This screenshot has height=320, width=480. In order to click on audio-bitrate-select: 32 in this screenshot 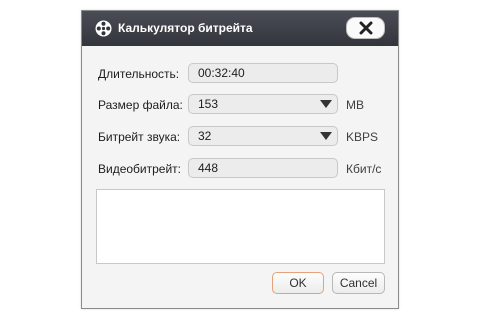, I will do `click(263, 136)`.